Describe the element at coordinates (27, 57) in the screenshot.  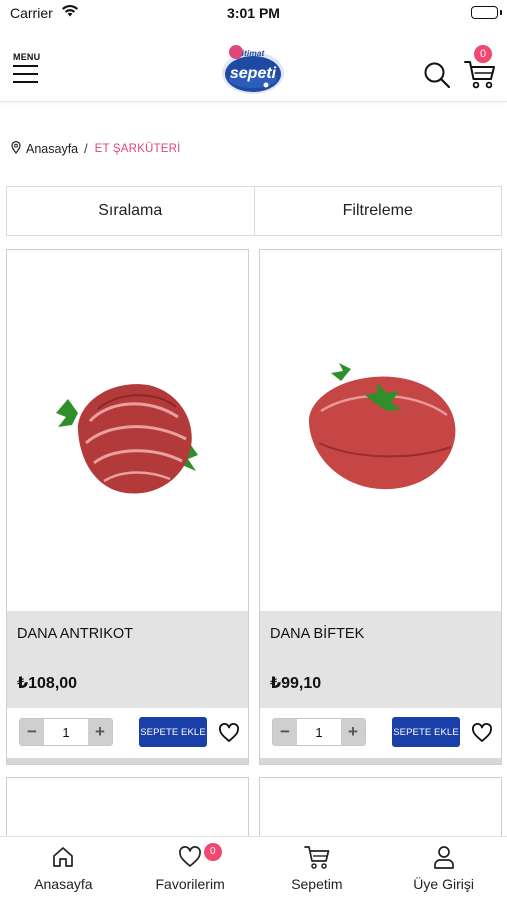
I see `menu-label: MENU` at that location.